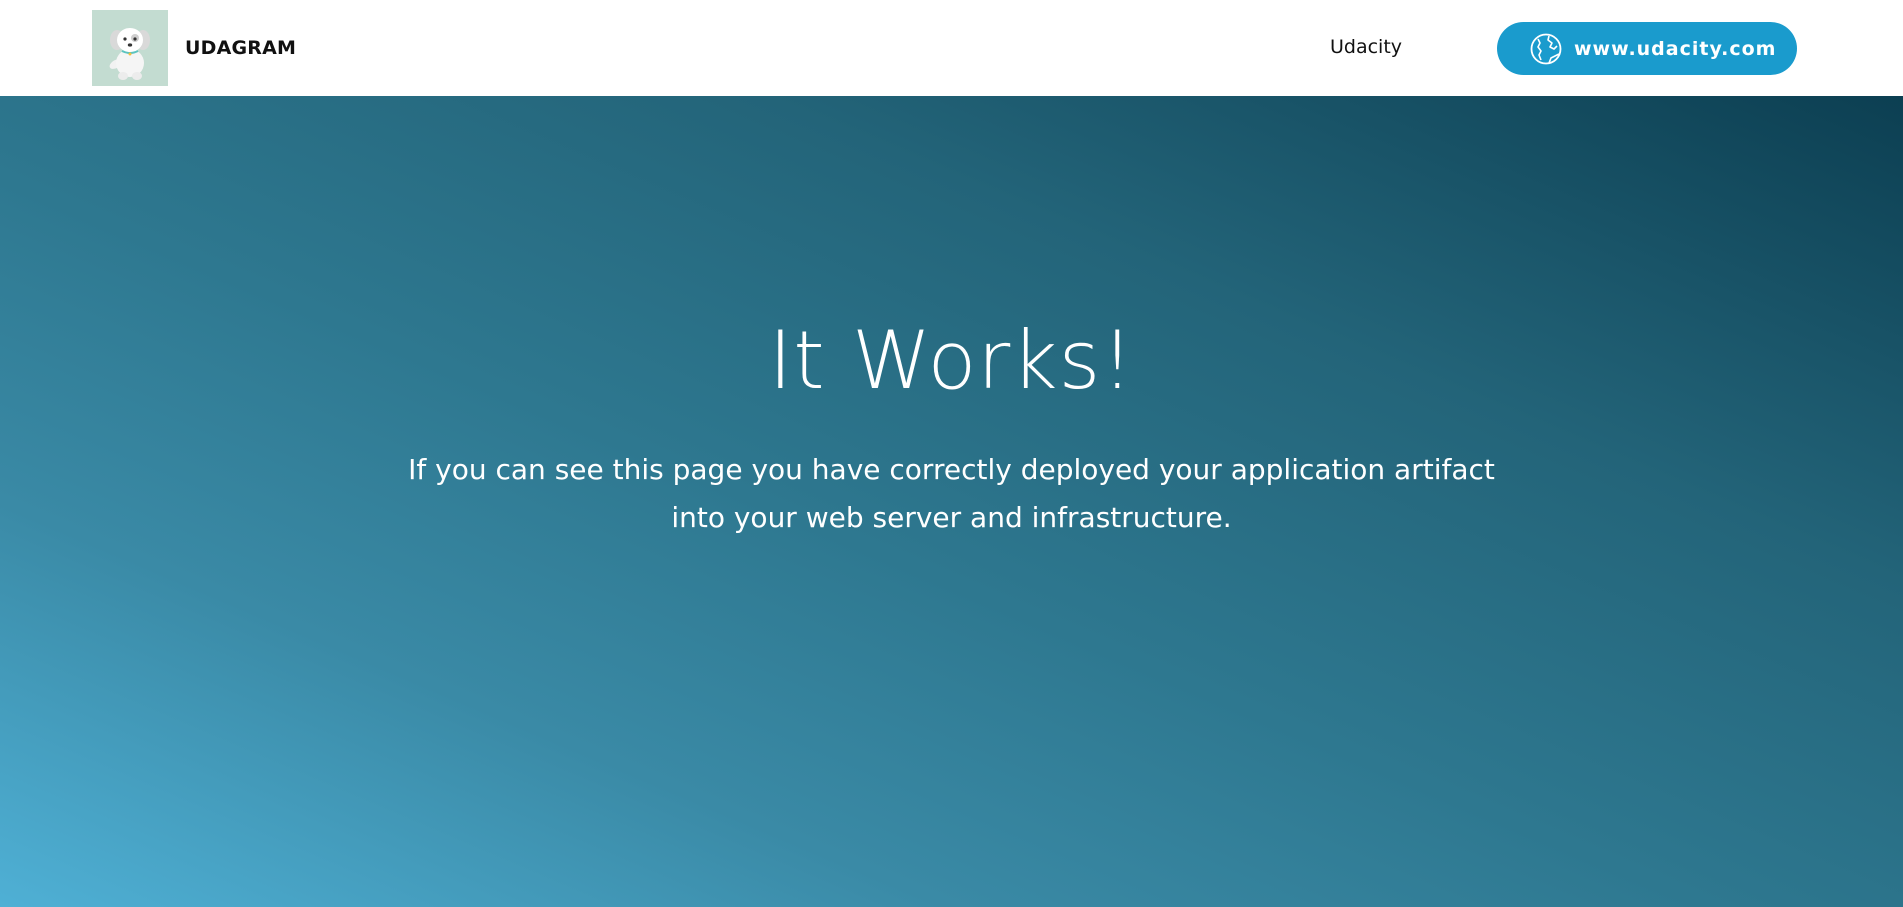 The width and height of the screenshot is (1903, 907). What do you see at coordinates (241, 48) in the screenshot?
I see `brand-name: UDAGRAM` at bounding box center [241, 48].